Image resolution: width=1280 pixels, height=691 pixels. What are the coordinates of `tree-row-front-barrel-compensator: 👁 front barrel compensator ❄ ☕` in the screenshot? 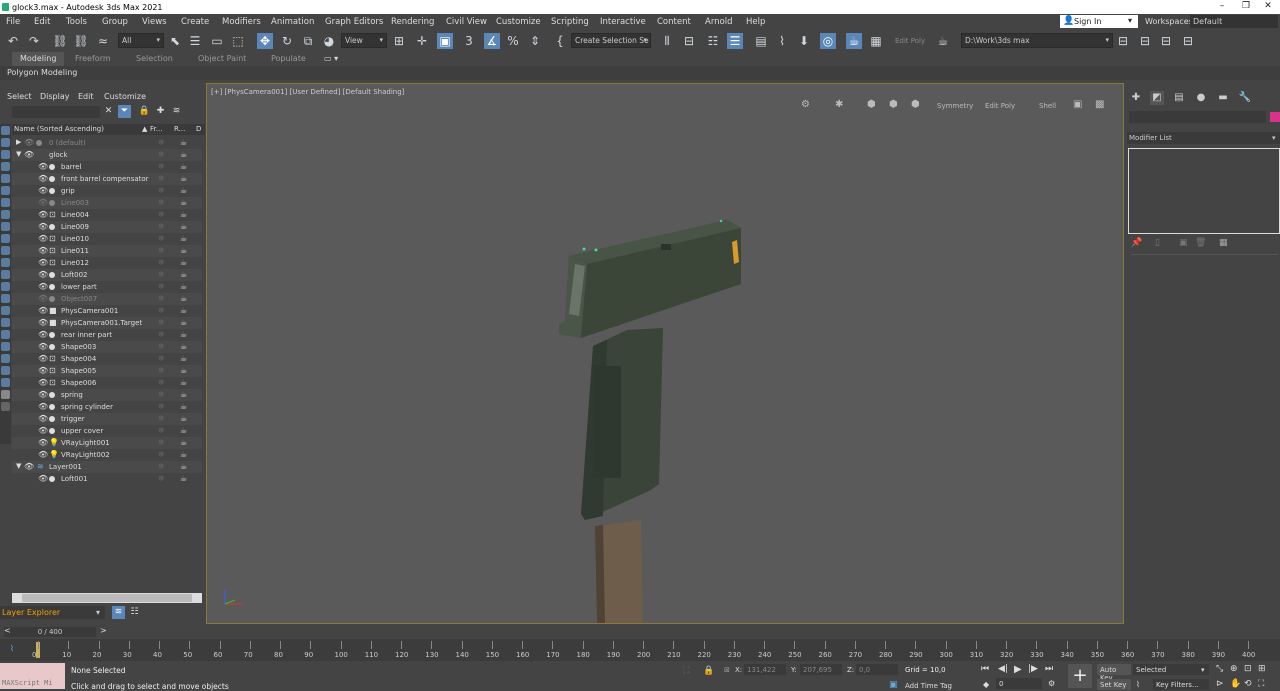 It's located at (107, 179).